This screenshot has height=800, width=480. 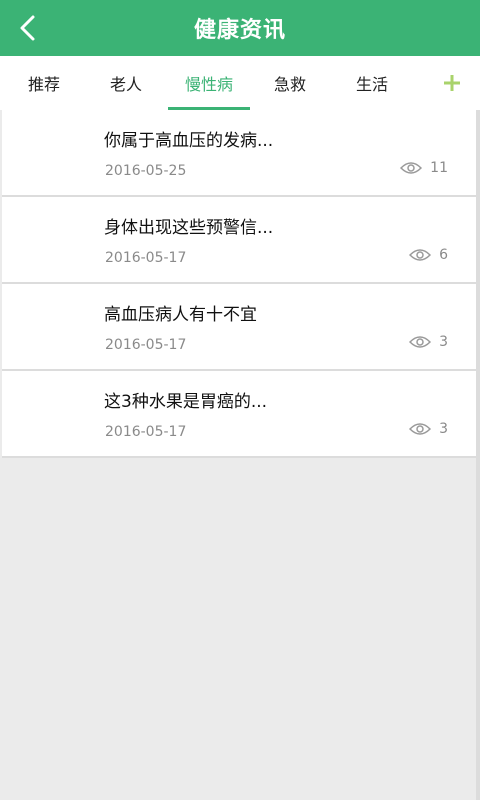 I want to click on list-edge-divider, so click(x=478, y=455).